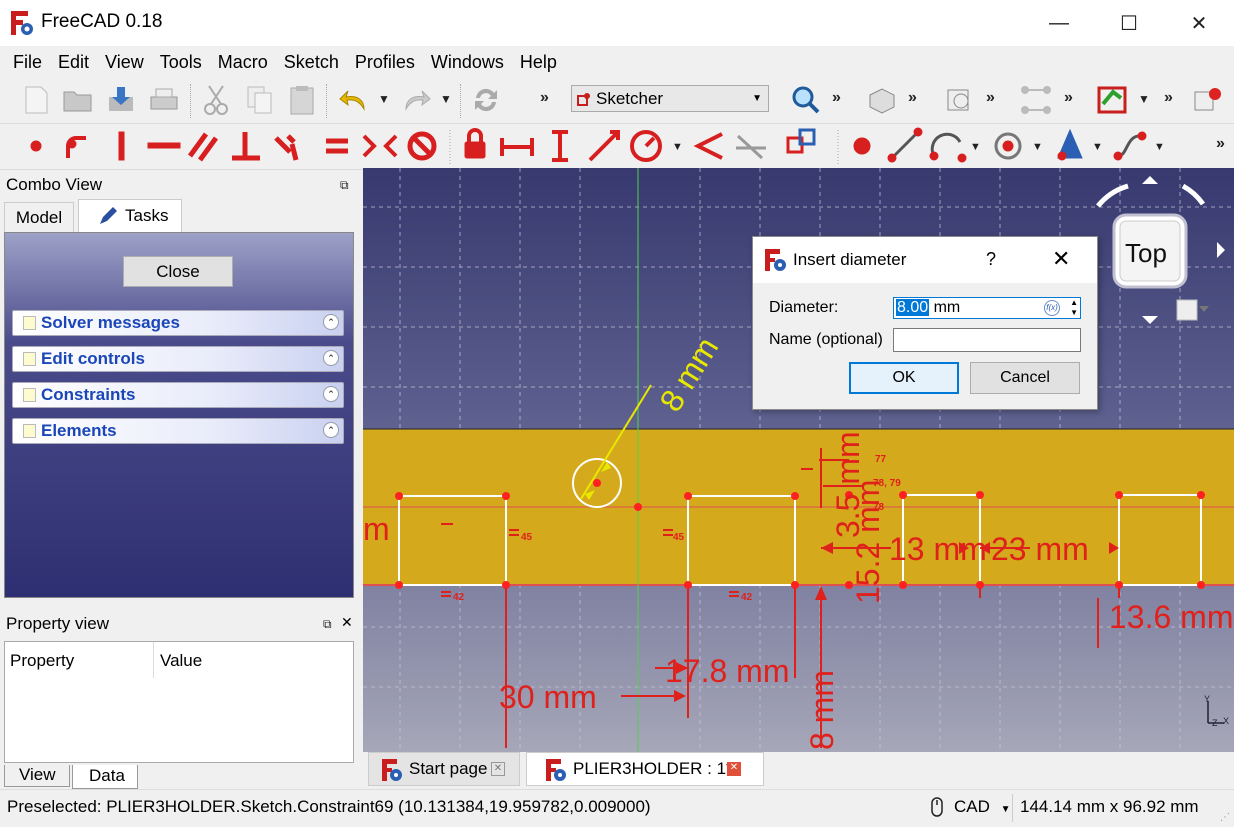 The image size is (1234, 827). What do you see at coordinates (1040, 549) in the screenshot?
I see `dimension-label: 23 mm` at bounding box center [1040, 549].